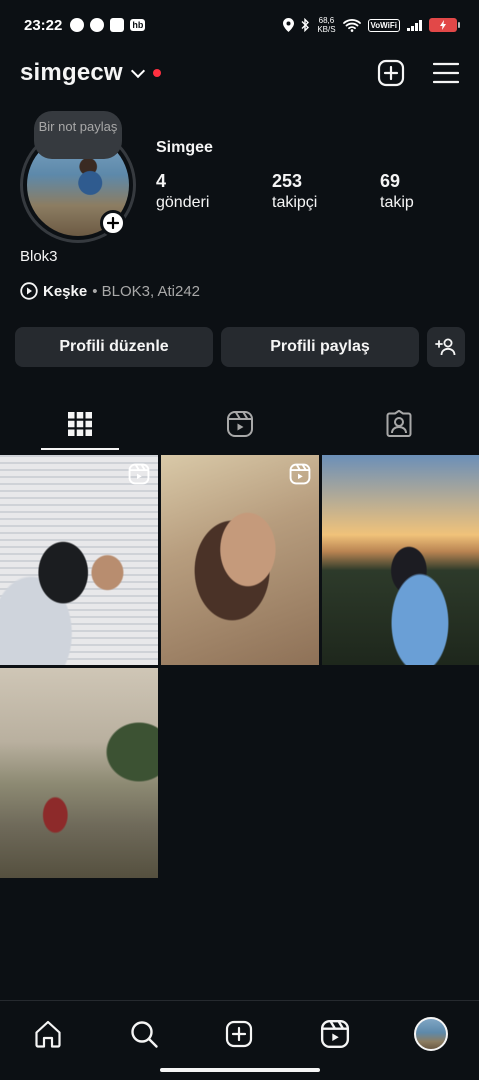  What do you see at coordinates (326, 29) in the screenshot?
I see `network-speed-unit: KB/S` at bounding box center [326, 29].